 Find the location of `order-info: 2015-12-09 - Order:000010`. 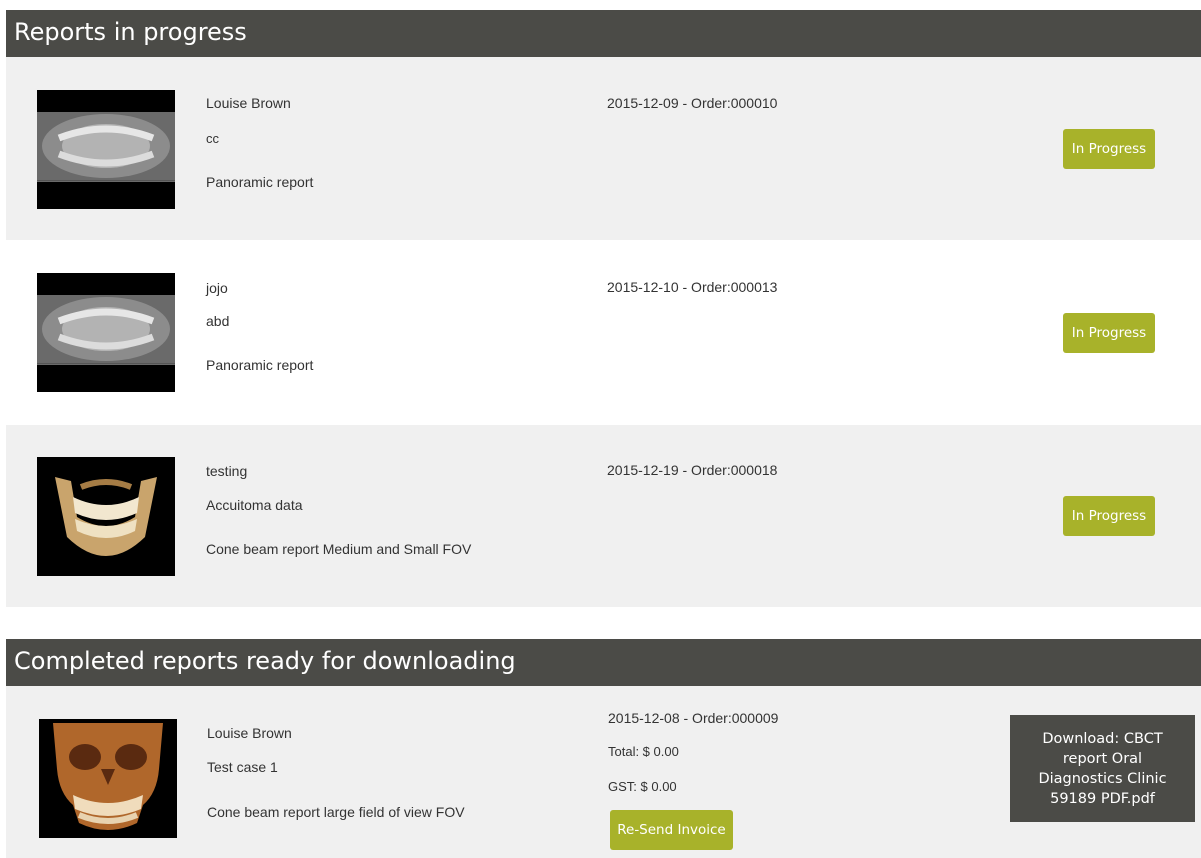

order-info: 2015-12-09 - Order:000010 is located at coordinates (692, 103).